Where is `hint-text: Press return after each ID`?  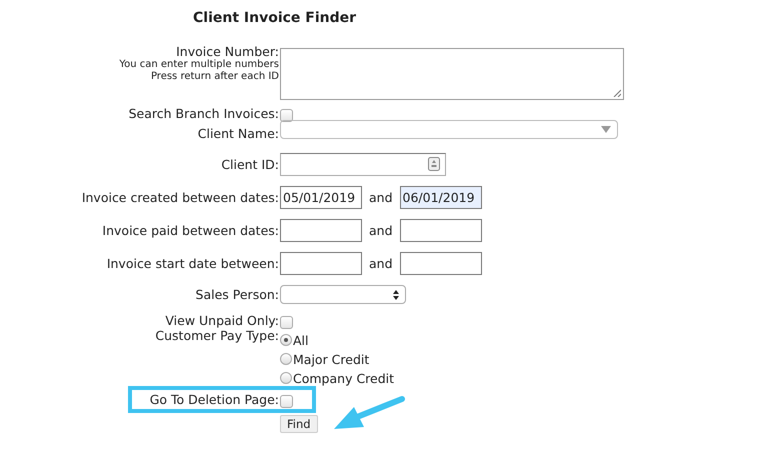 hint-text: Press return after each ID is located at coordinates (214, 77).